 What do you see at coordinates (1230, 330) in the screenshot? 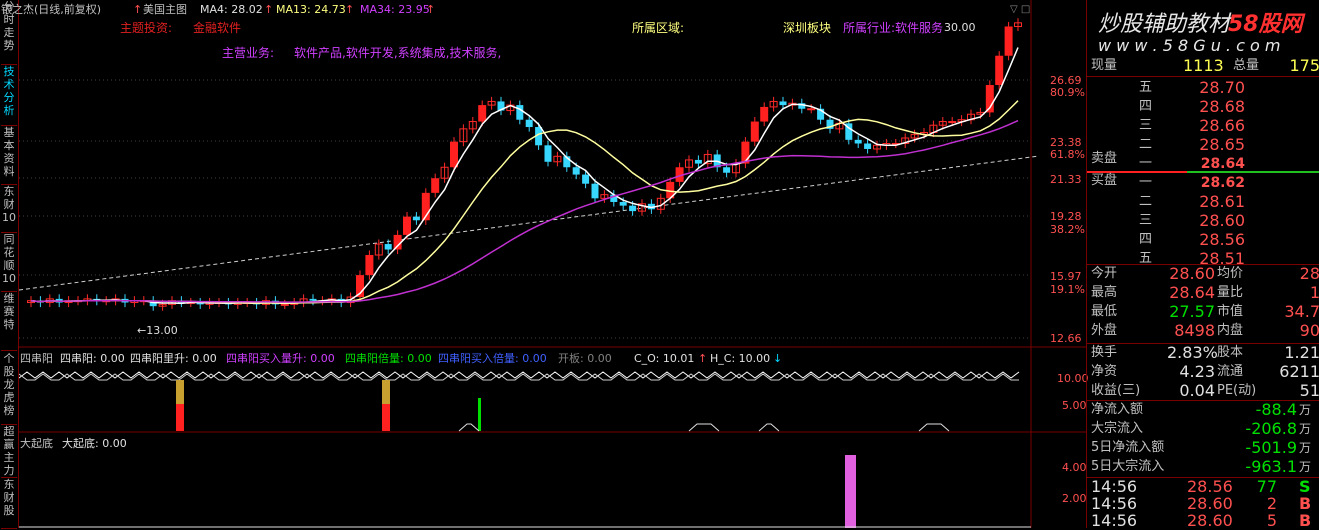
I see `stat-label: 内盘` at bounding box center [1230, 330].